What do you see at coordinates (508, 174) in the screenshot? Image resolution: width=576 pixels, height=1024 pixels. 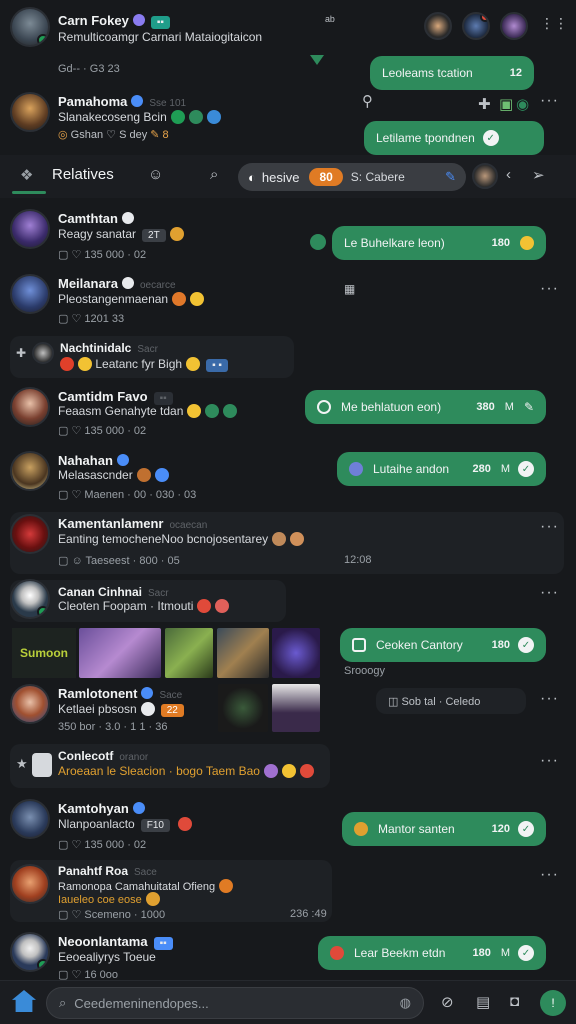 I see `chevron-left-icon: ‹` at bounding box center [508, 174].